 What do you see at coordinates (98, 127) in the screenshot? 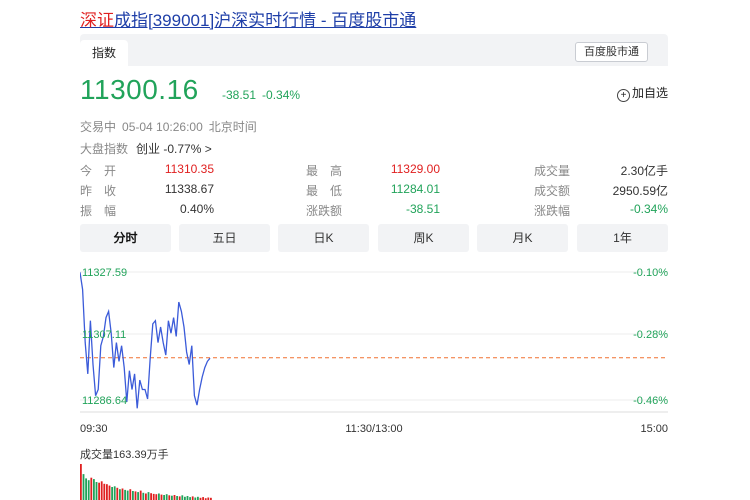
I see `trading-state: 交易中` at bounding box center [98, 127].